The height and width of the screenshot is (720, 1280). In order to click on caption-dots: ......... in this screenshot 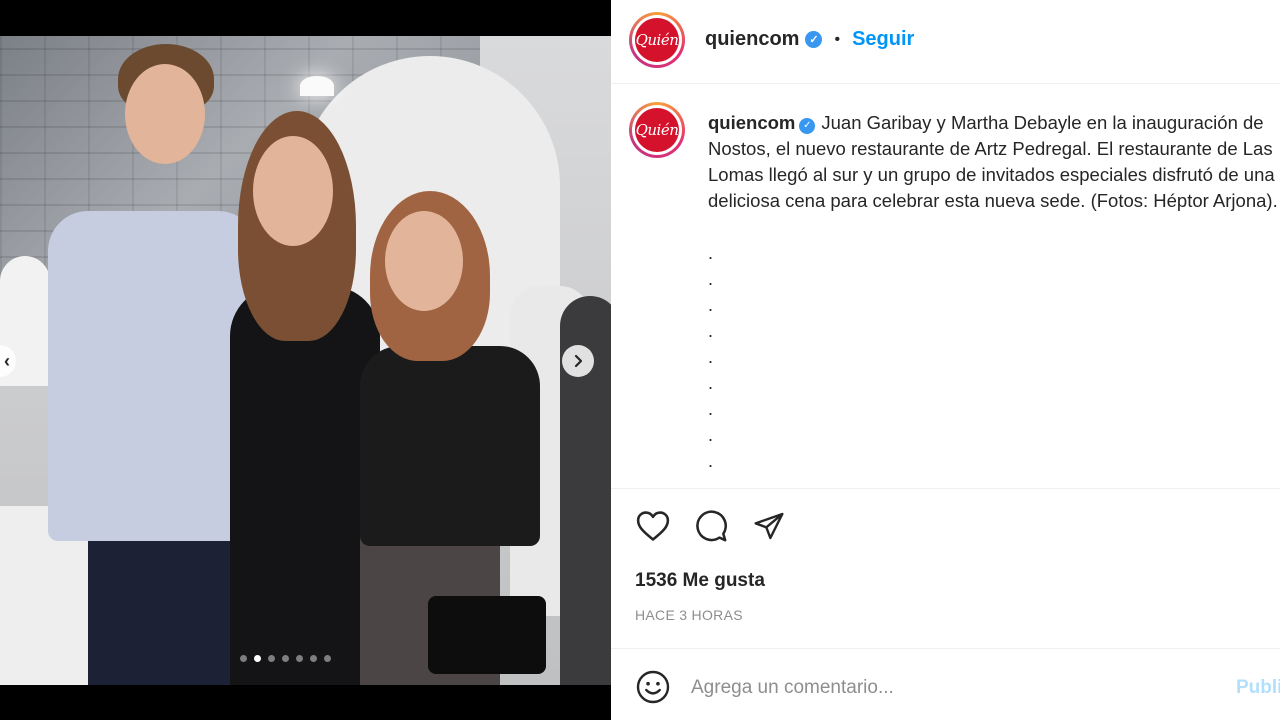, I will do `click(710, 357)`.